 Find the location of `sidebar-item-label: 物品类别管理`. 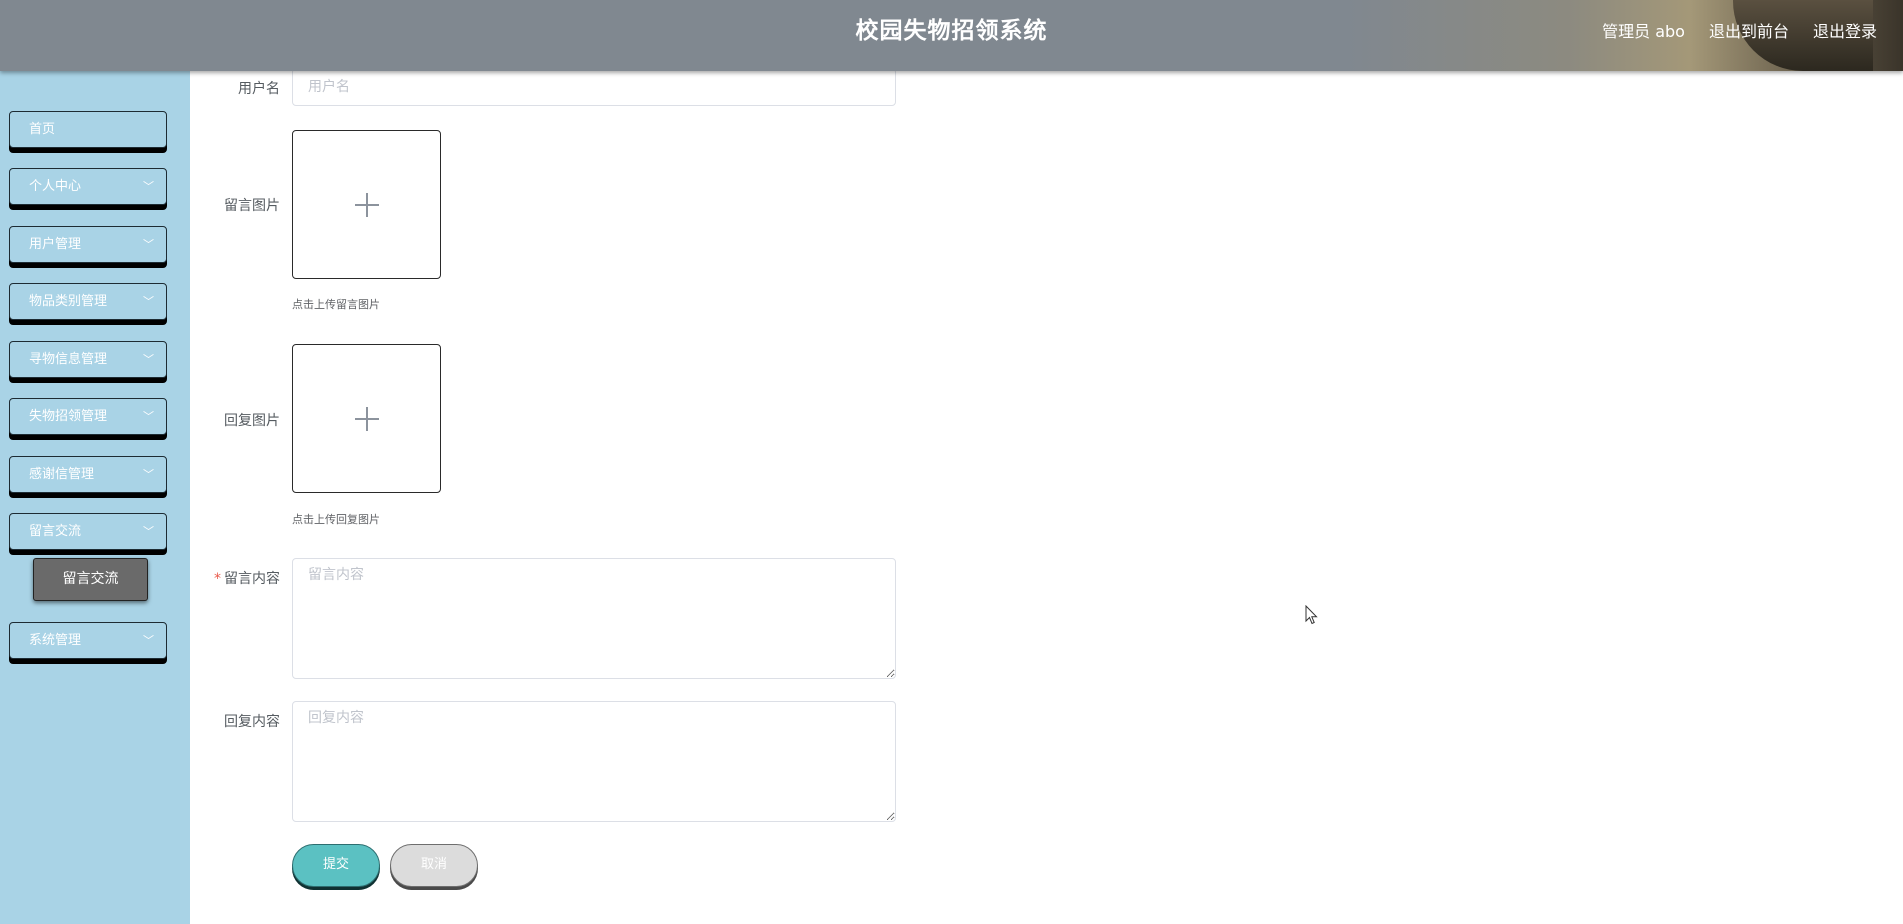

sidebar-item-label: 物品类别管理 is located at coordinates (68, 301).